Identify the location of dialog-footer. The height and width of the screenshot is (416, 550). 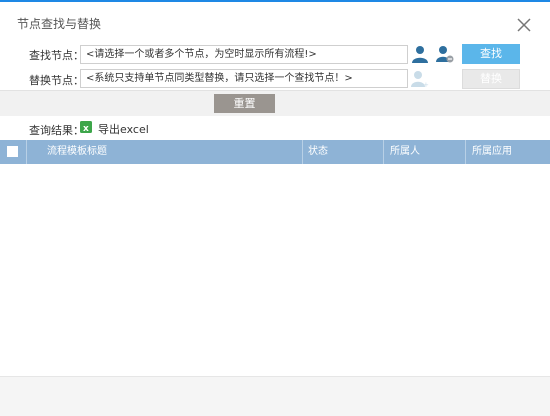
(275, 396).